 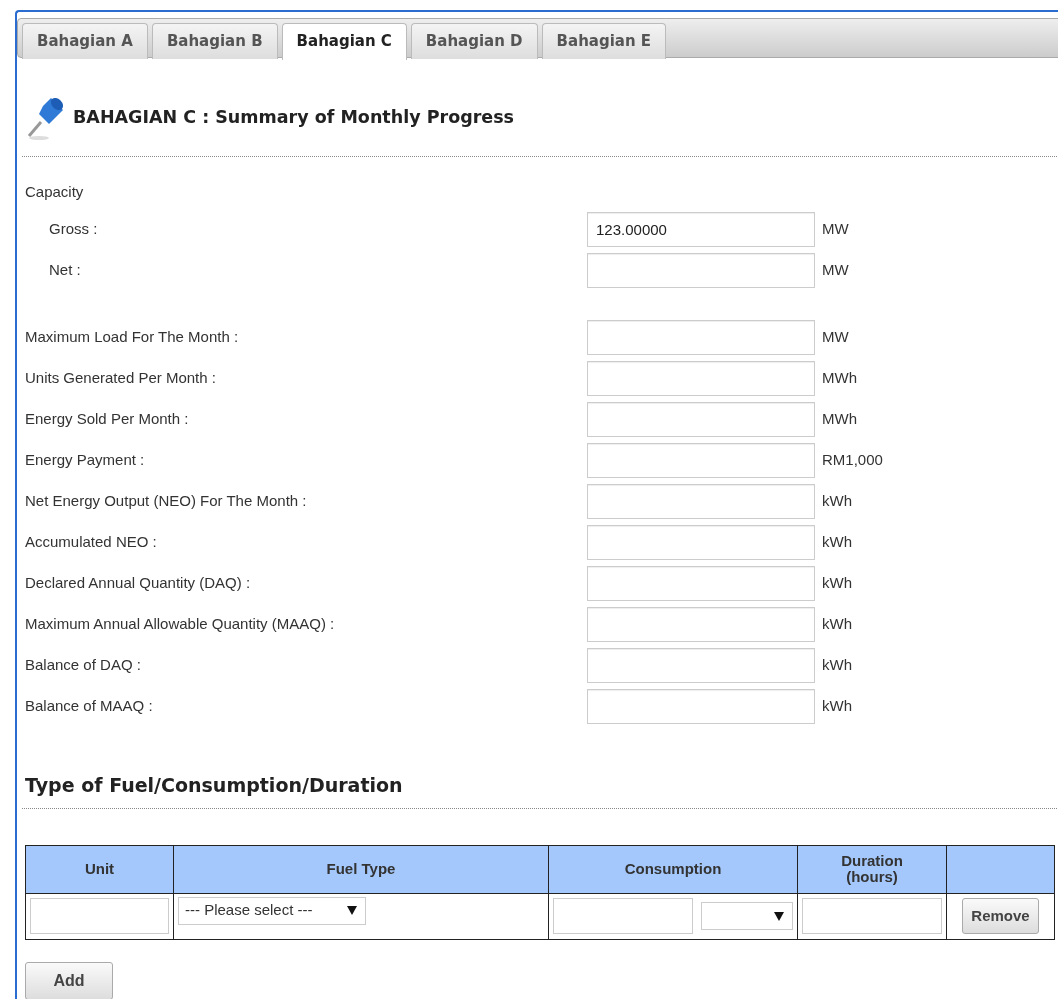 What do you see at coordinates (180, 624) in the screenshot?
I see `field-label: Maximum Annual Allowable Quantity (MAAQ) :` at bounding box center [180, 624].